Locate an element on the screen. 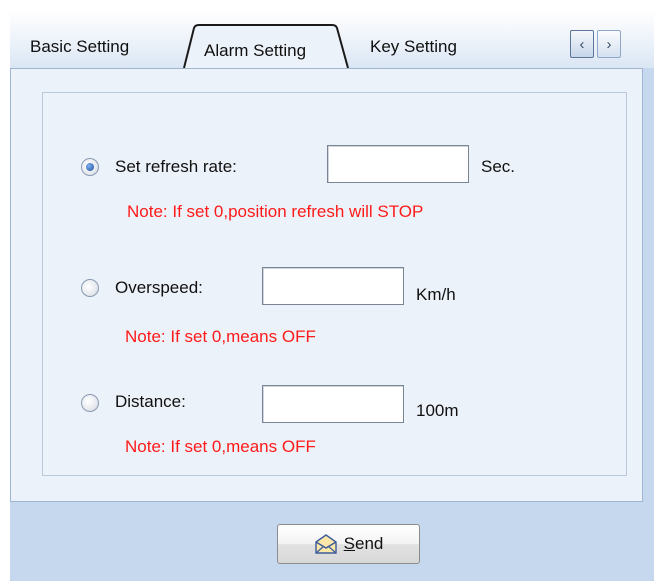  refresh-rate-radio is located at coordinates (90, 167).